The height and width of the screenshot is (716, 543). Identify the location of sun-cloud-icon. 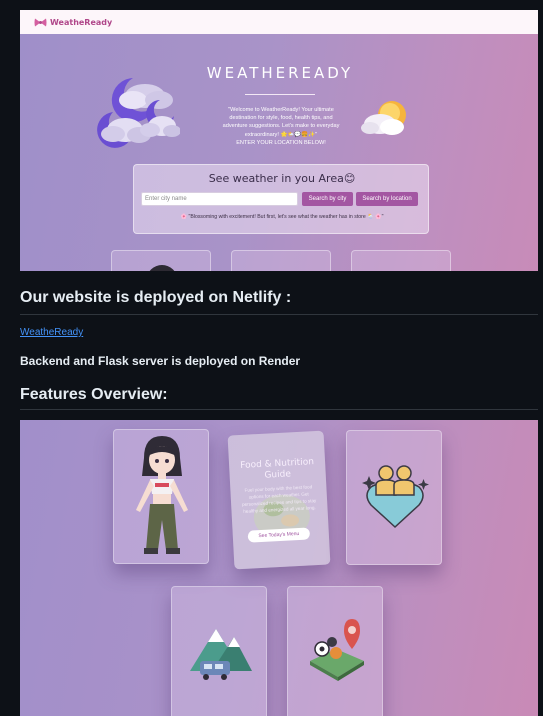
(383, 118).